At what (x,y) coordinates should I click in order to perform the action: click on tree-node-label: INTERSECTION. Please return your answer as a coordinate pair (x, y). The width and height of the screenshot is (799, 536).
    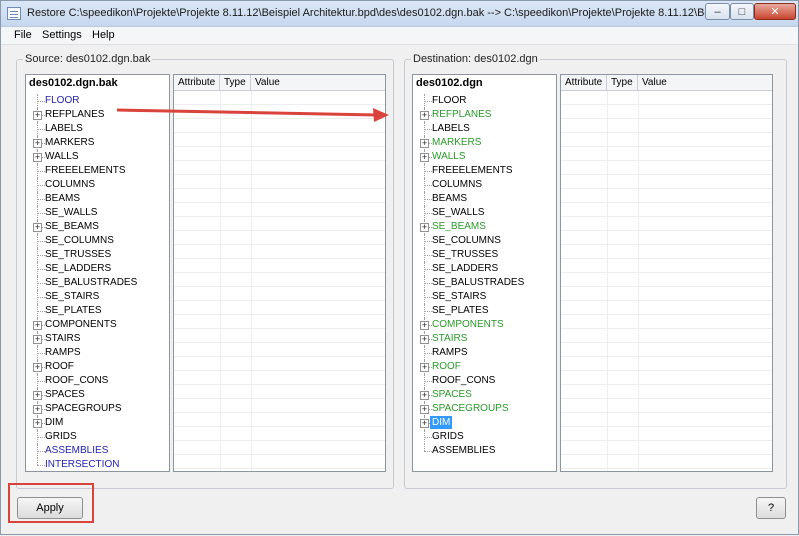
    Looking at the image, I should click on (82, 464).